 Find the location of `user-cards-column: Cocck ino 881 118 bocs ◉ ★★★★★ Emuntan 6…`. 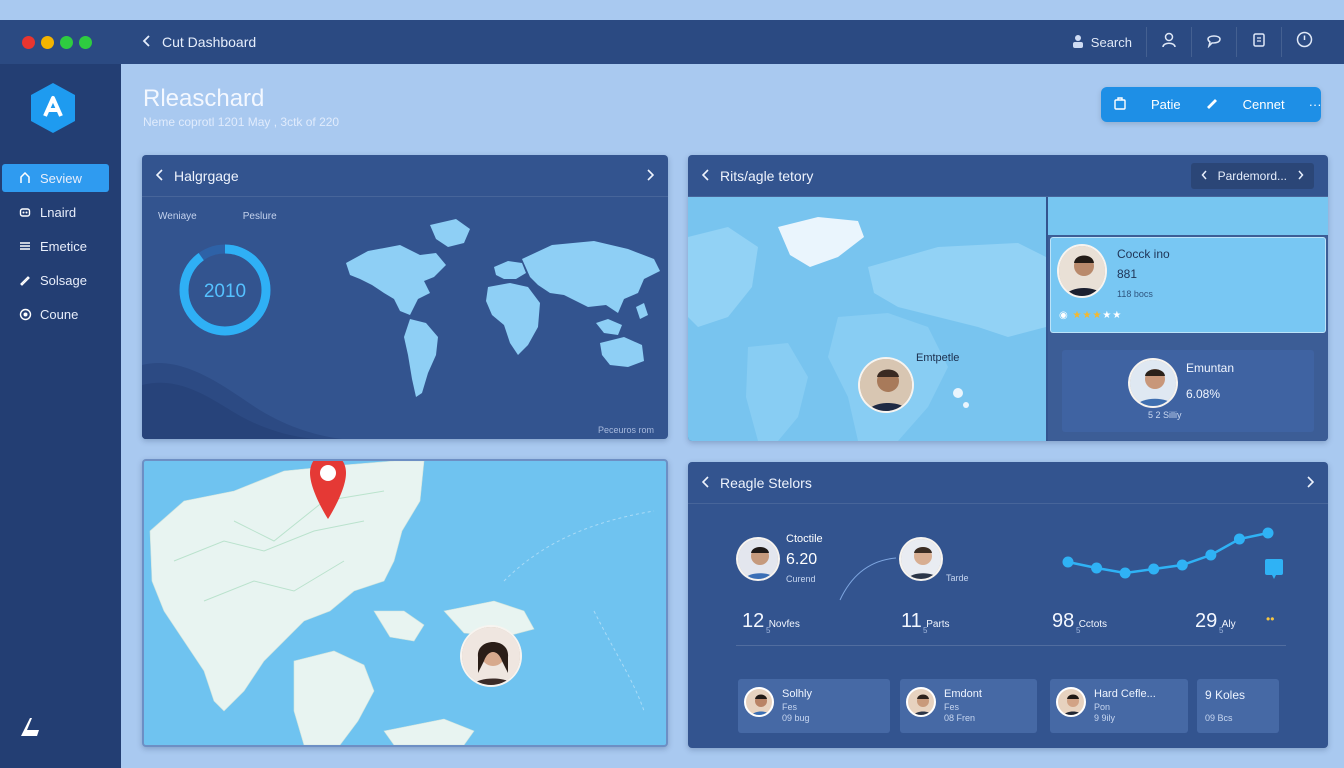

user-cards-column: Cocck ino 881 118 bocs ◉ ★★★★★ Emuntan 6… is located at coordinates (1188, 319).